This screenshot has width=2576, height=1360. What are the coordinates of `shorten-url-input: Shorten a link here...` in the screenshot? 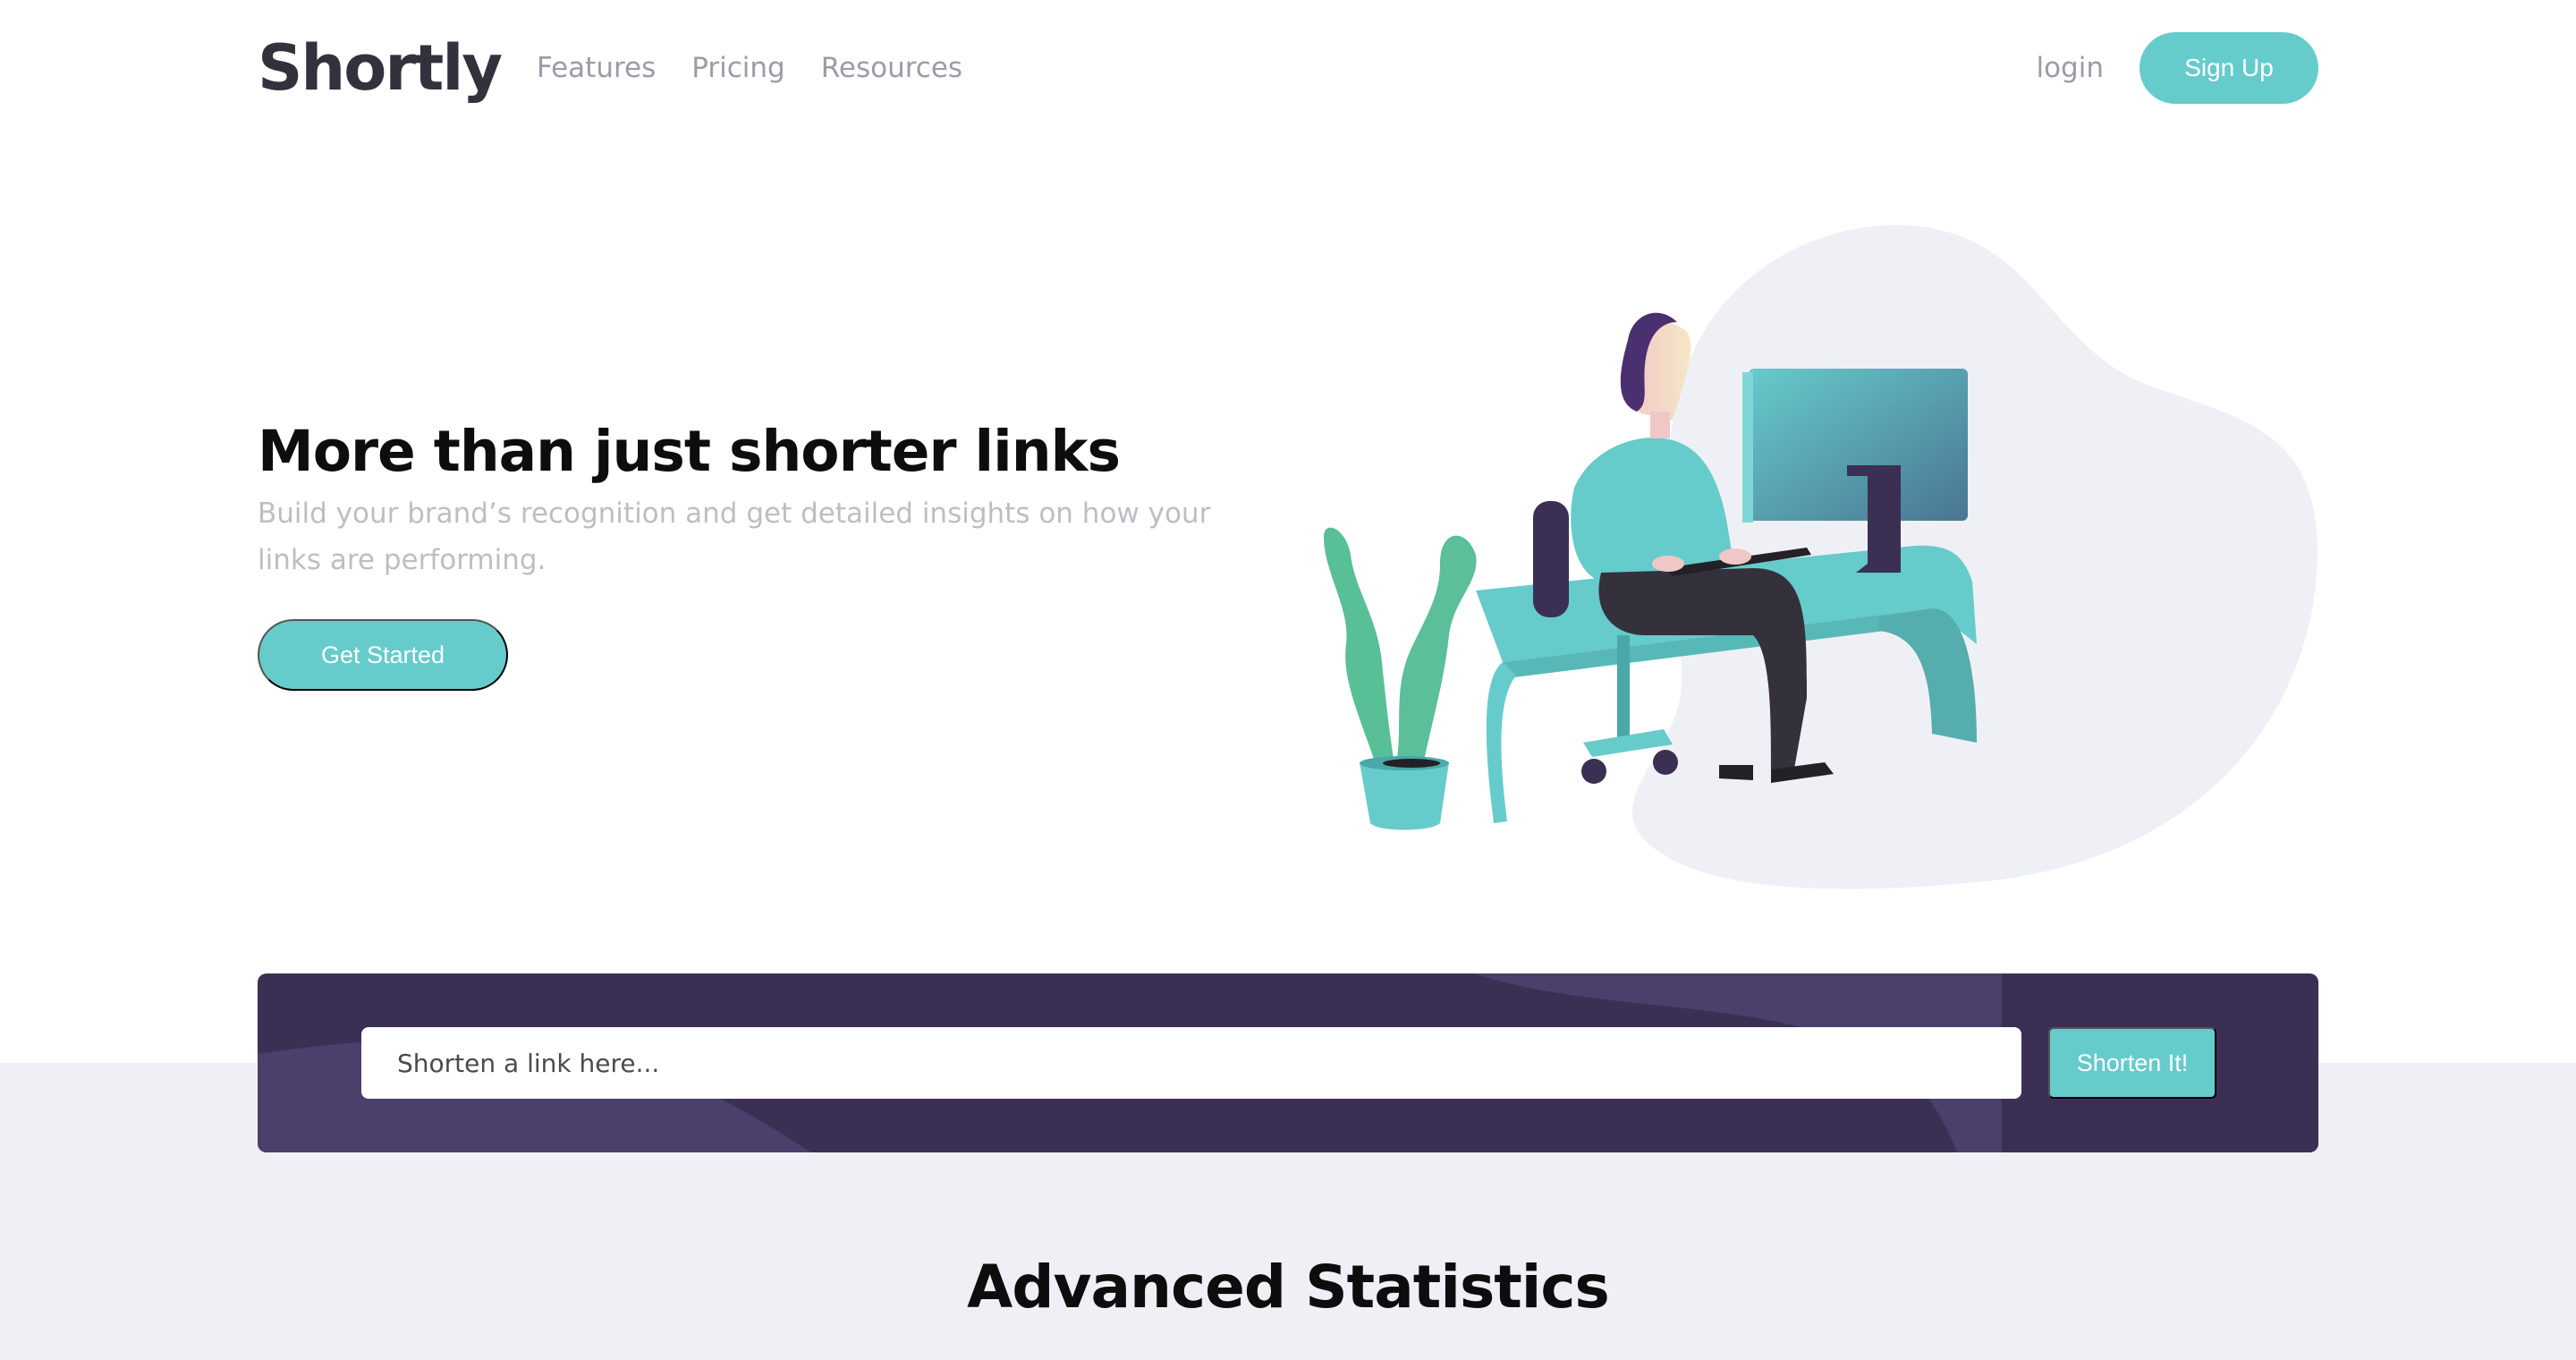 It's located at (1191, 1063).